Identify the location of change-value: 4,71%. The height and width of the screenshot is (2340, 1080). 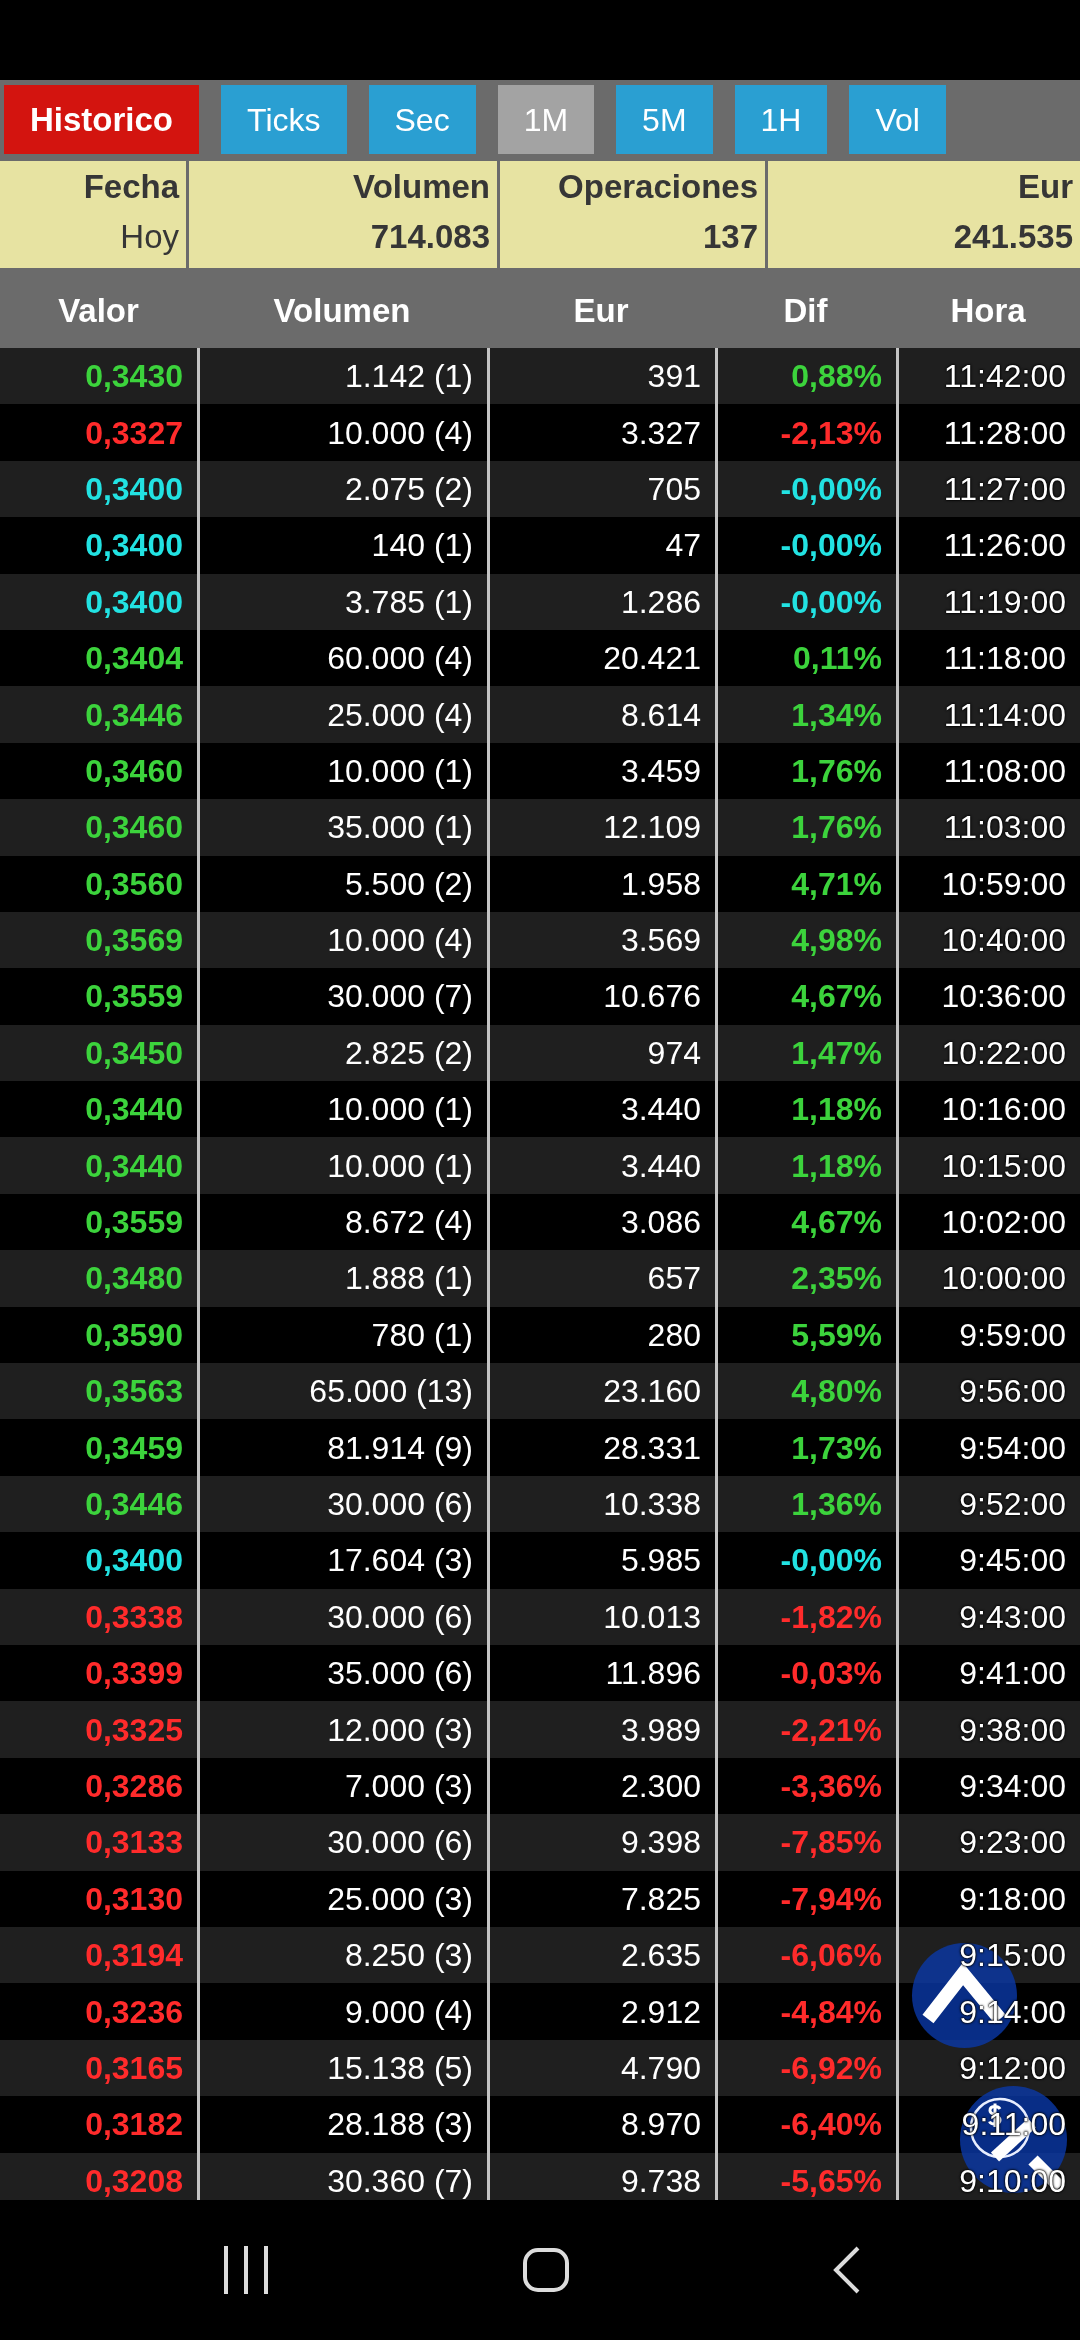
(836, 883).